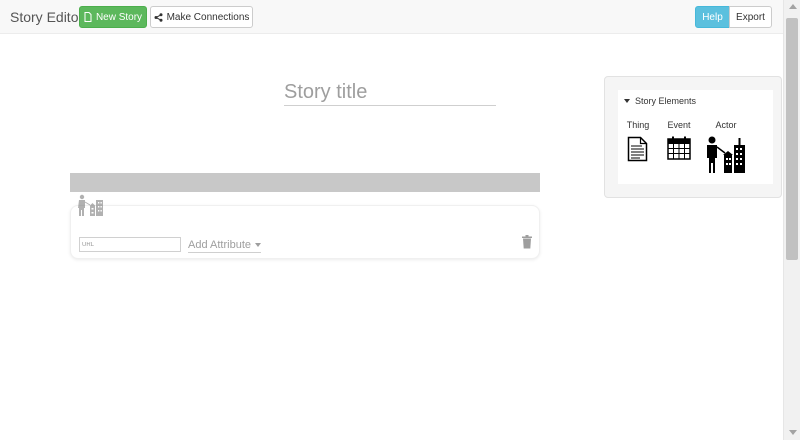  What do you see at coordinates (793, 432) in the screenshot?
I see `scroll-down-arrow-icon` at bounding box center [793, 432].